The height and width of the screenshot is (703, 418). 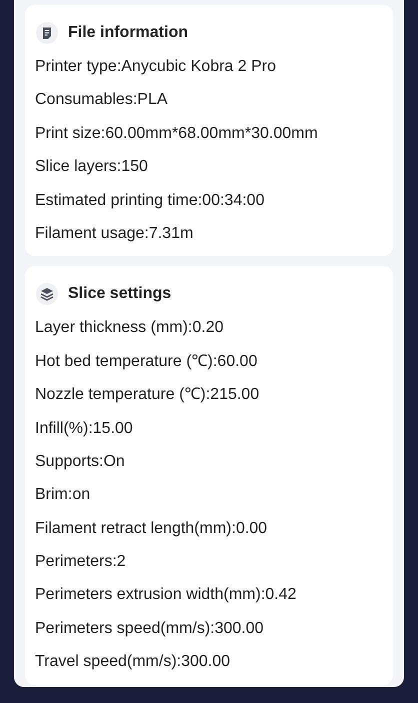 I want to click on info-text: Filament retract length(mm):0.00, so click(x=151, y=528).